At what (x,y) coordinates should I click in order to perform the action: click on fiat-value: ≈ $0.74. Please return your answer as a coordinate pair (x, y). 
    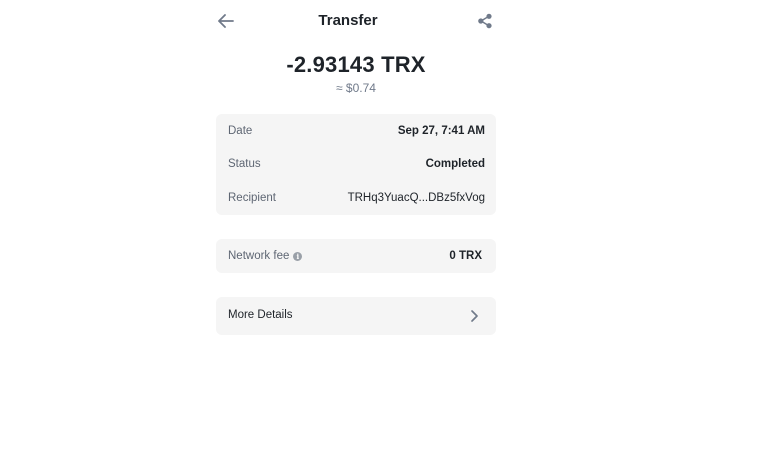
    Looking at the image, I should click on (356, 88).